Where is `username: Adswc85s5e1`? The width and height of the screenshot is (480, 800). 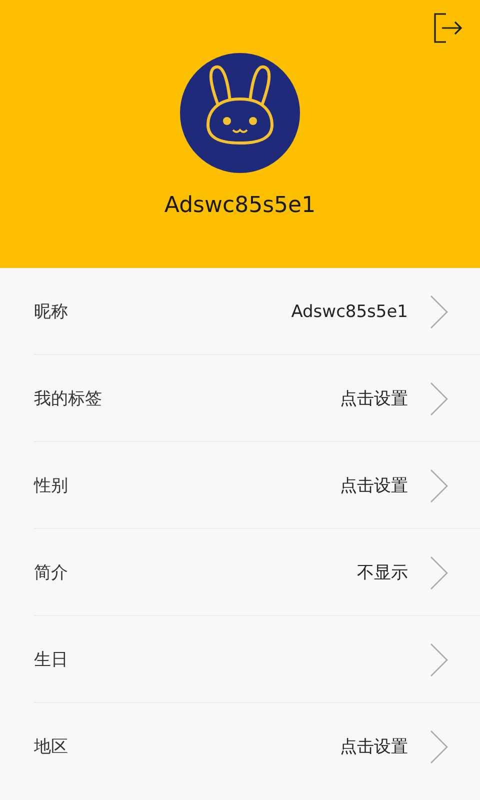
username: Adswc85s5e1 is located at coordinates (240, 205).